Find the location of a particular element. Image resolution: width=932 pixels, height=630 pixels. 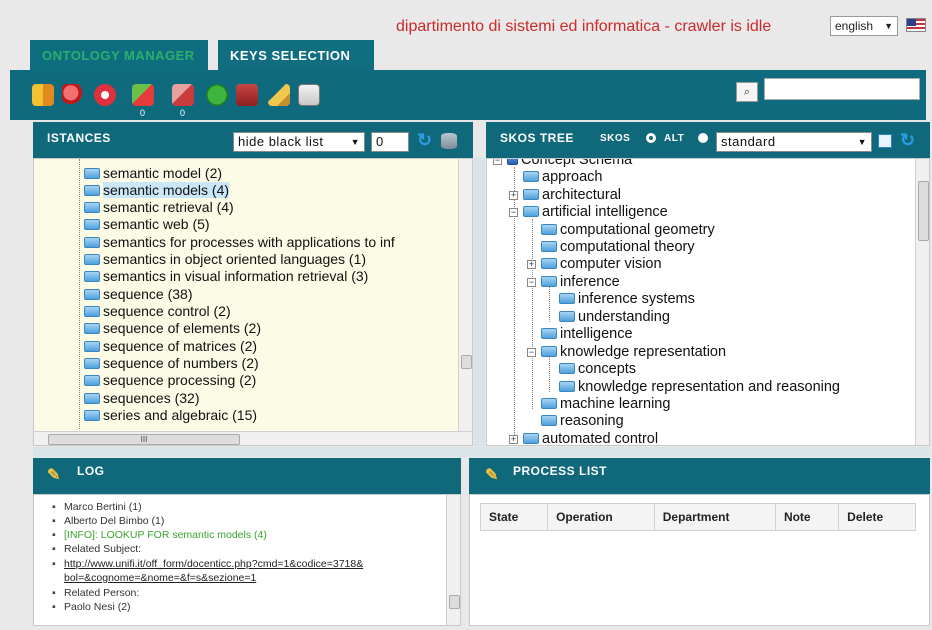

horizontal-splitter is located at coordinates (481, 452).